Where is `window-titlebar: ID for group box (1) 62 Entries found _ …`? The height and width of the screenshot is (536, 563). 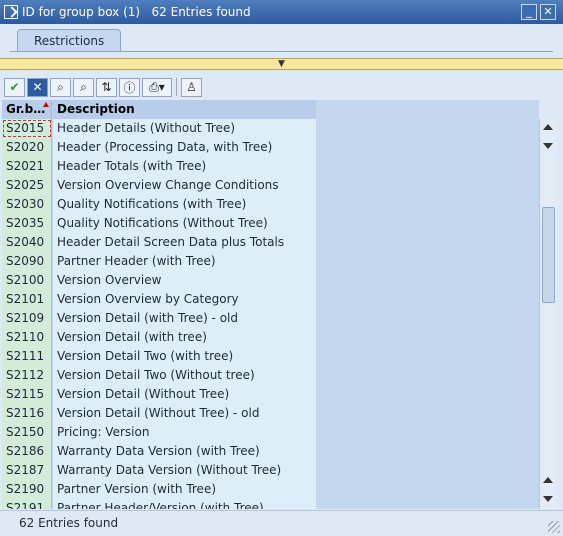
window-titlebar: ID for group box (1) 62 Entries found _ … is located at coordinates (281, 12).